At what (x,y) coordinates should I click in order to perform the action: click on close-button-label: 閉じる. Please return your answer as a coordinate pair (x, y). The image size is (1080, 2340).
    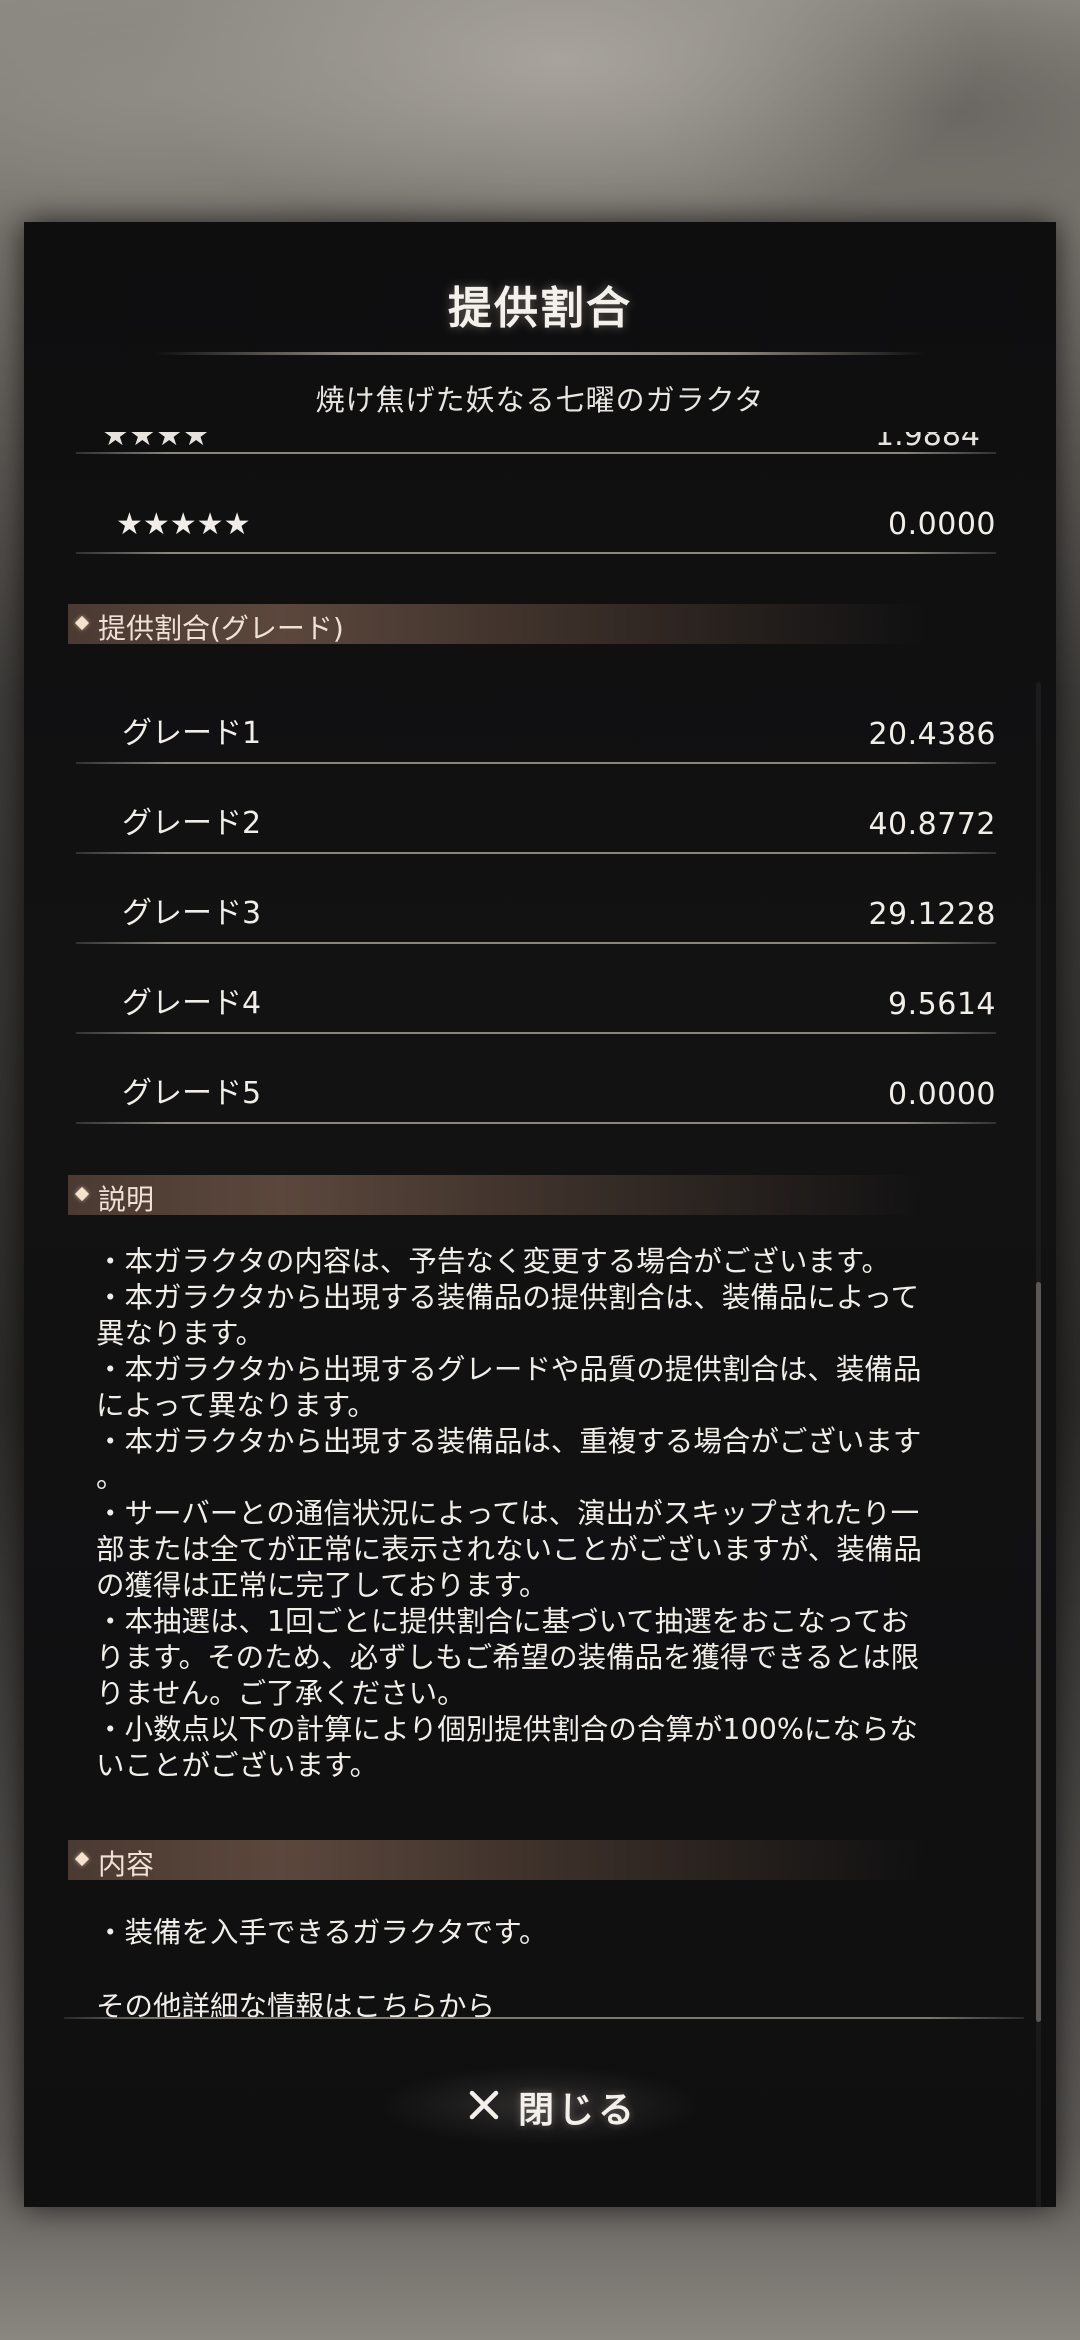
    Looking at the image, I should click on (578, 2110).